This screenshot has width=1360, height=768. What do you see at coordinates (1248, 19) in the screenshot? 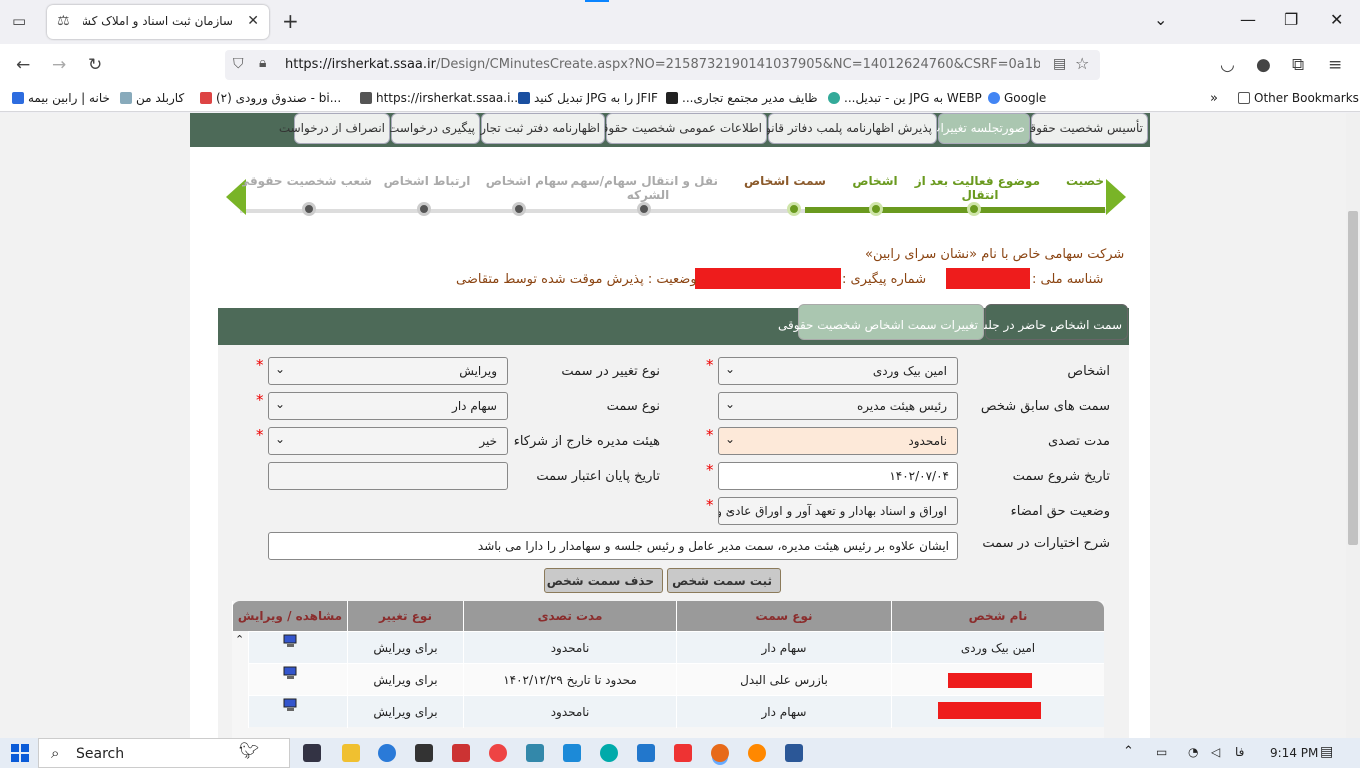
I see `minimize-icon: —` at bounding box center [1248, 19].